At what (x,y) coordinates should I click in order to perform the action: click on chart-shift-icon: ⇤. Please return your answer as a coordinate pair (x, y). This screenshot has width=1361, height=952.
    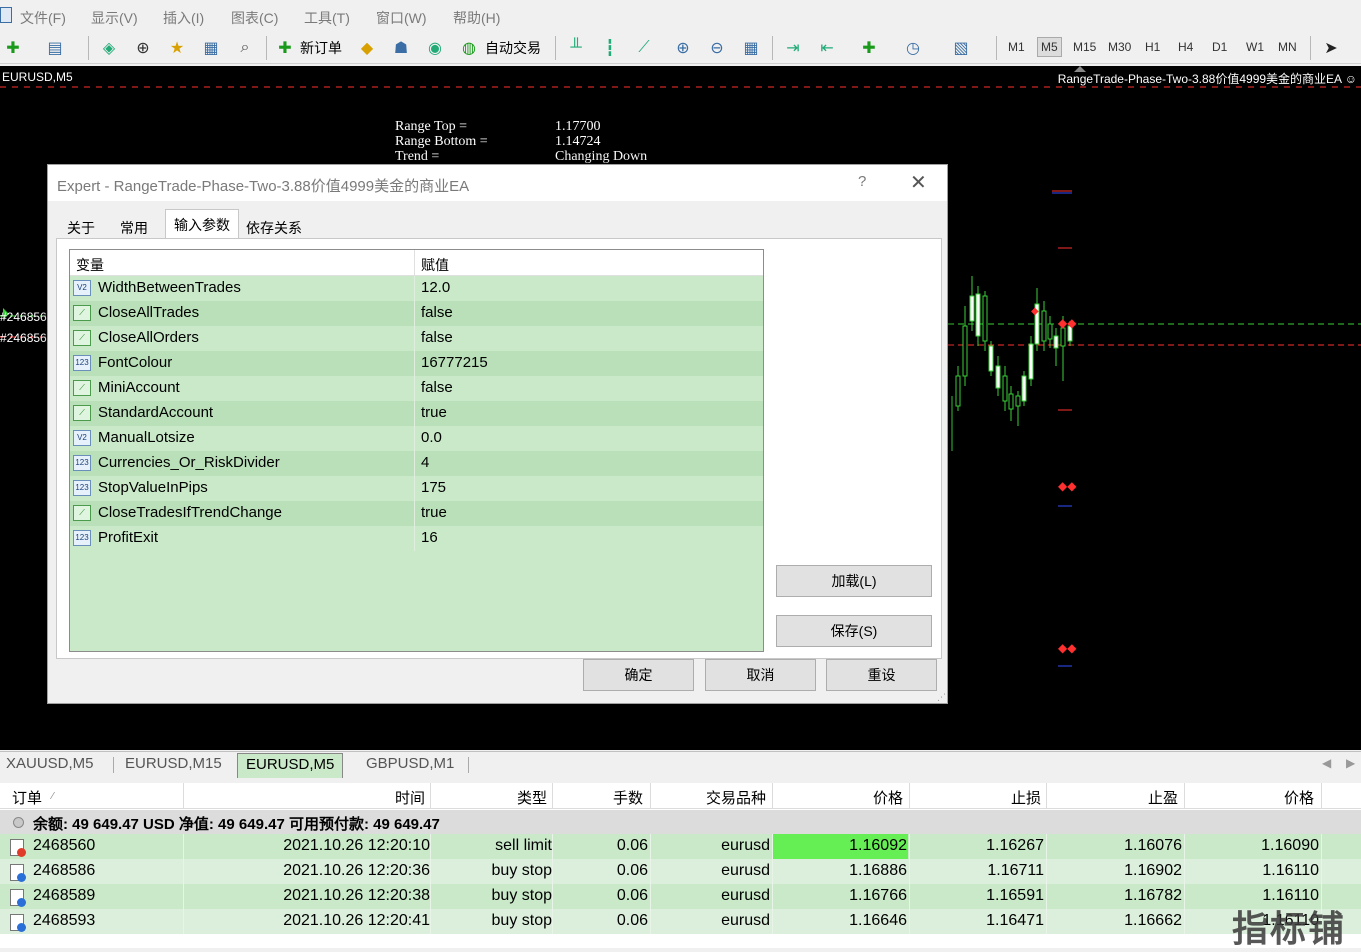
    Looking at the image, I should click on (827, 48).